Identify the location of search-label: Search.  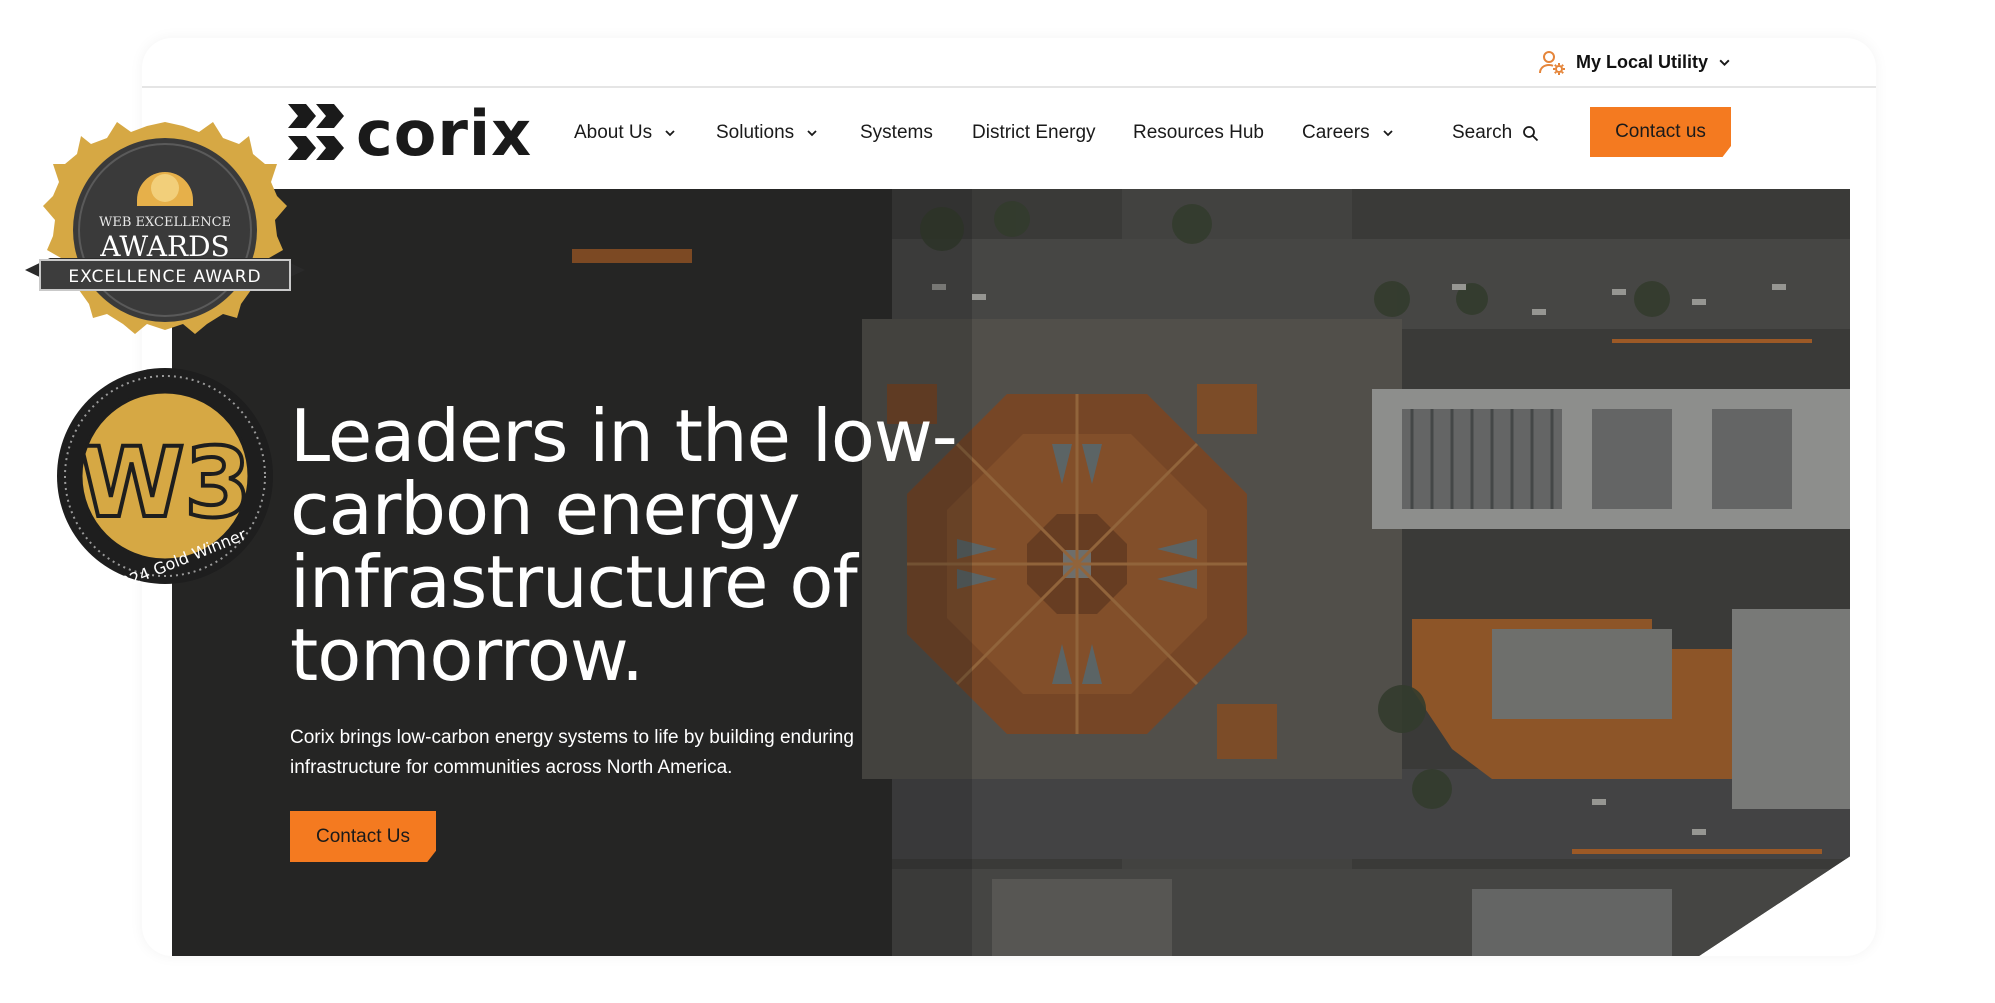
(1482, 132).